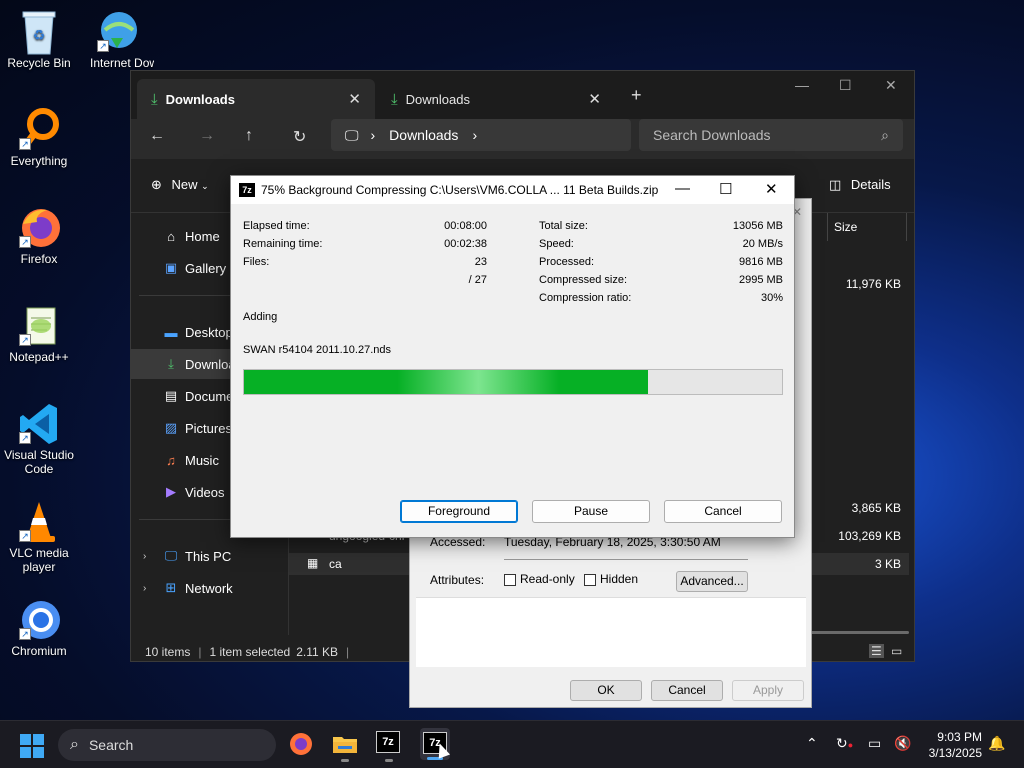 The image size is (1024, 768). I want to click on monitor-icon: 🖵, so click(352, 134).